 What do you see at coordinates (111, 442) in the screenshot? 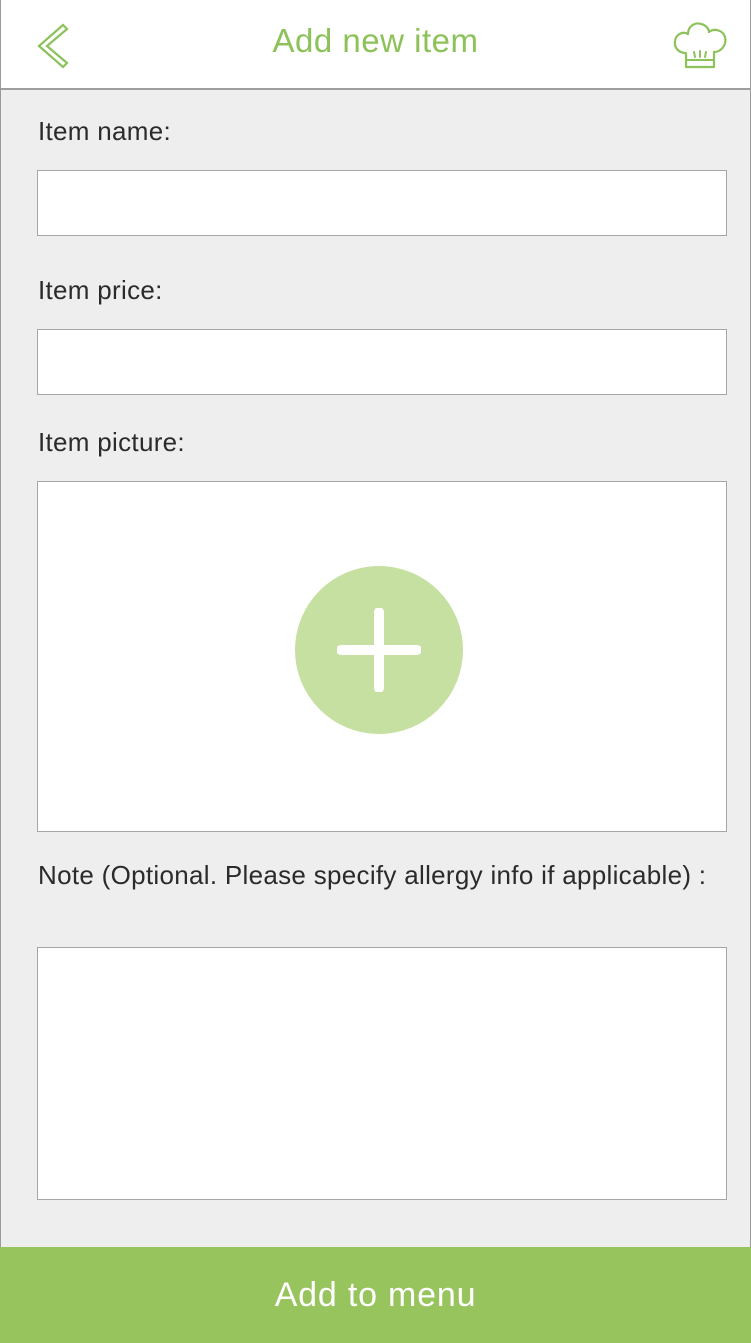
I see `item-picture-label: Item picture:` at bounding box center [111, 442].